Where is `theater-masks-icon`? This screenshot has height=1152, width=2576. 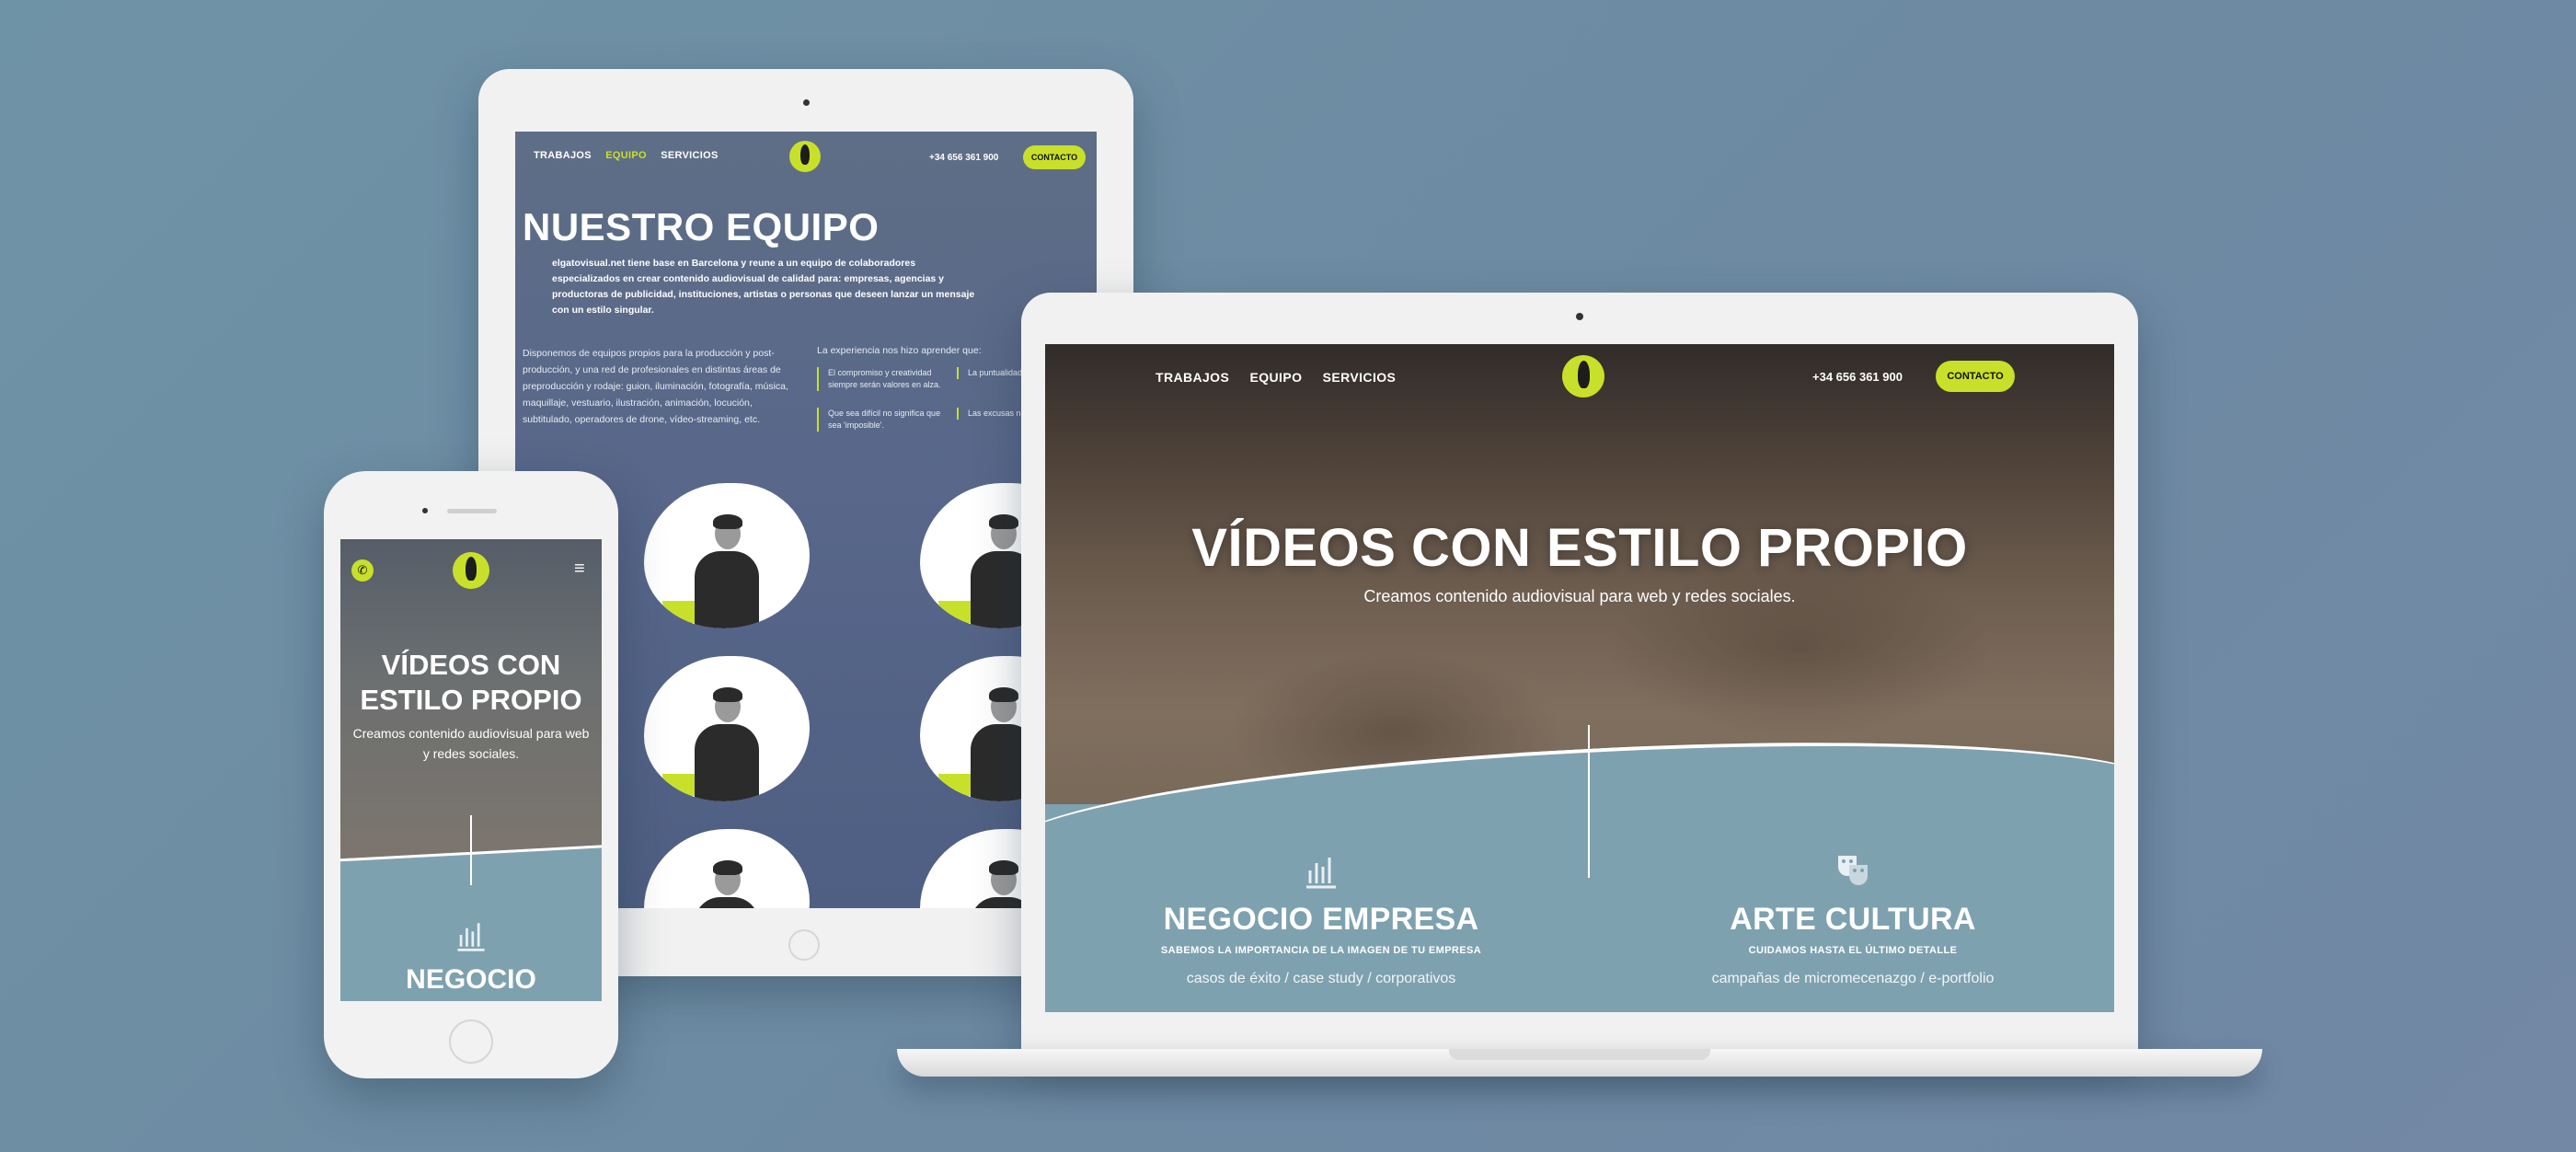 theater-masks-icon is located at coordinates (1853, 873).